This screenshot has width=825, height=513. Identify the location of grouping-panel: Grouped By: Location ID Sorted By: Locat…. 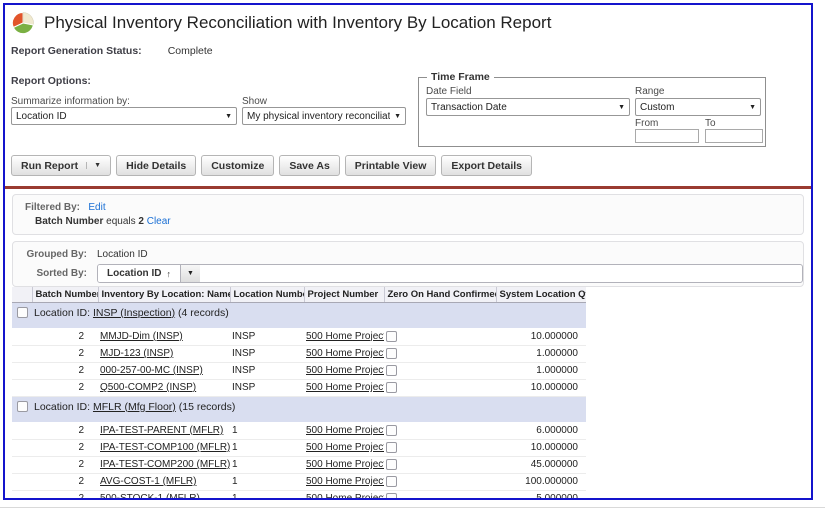
(408, 264).